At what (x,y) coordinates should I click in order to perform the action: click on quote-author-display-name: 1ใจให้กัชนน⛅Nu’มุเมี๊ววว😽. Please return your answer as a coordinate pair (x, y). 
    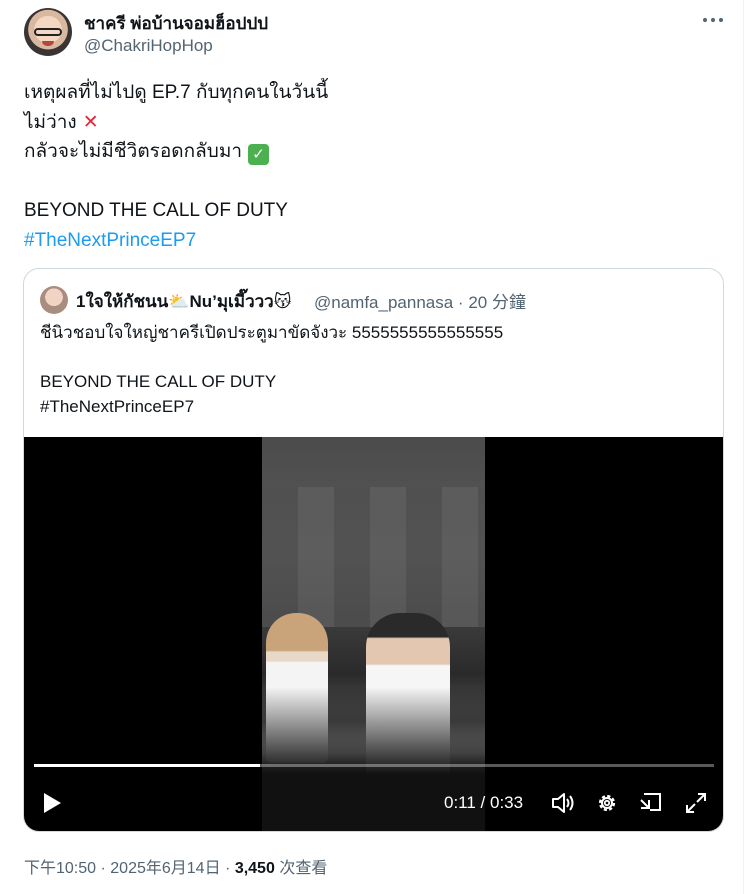
    Looking at the image, I should click on (183, 301).